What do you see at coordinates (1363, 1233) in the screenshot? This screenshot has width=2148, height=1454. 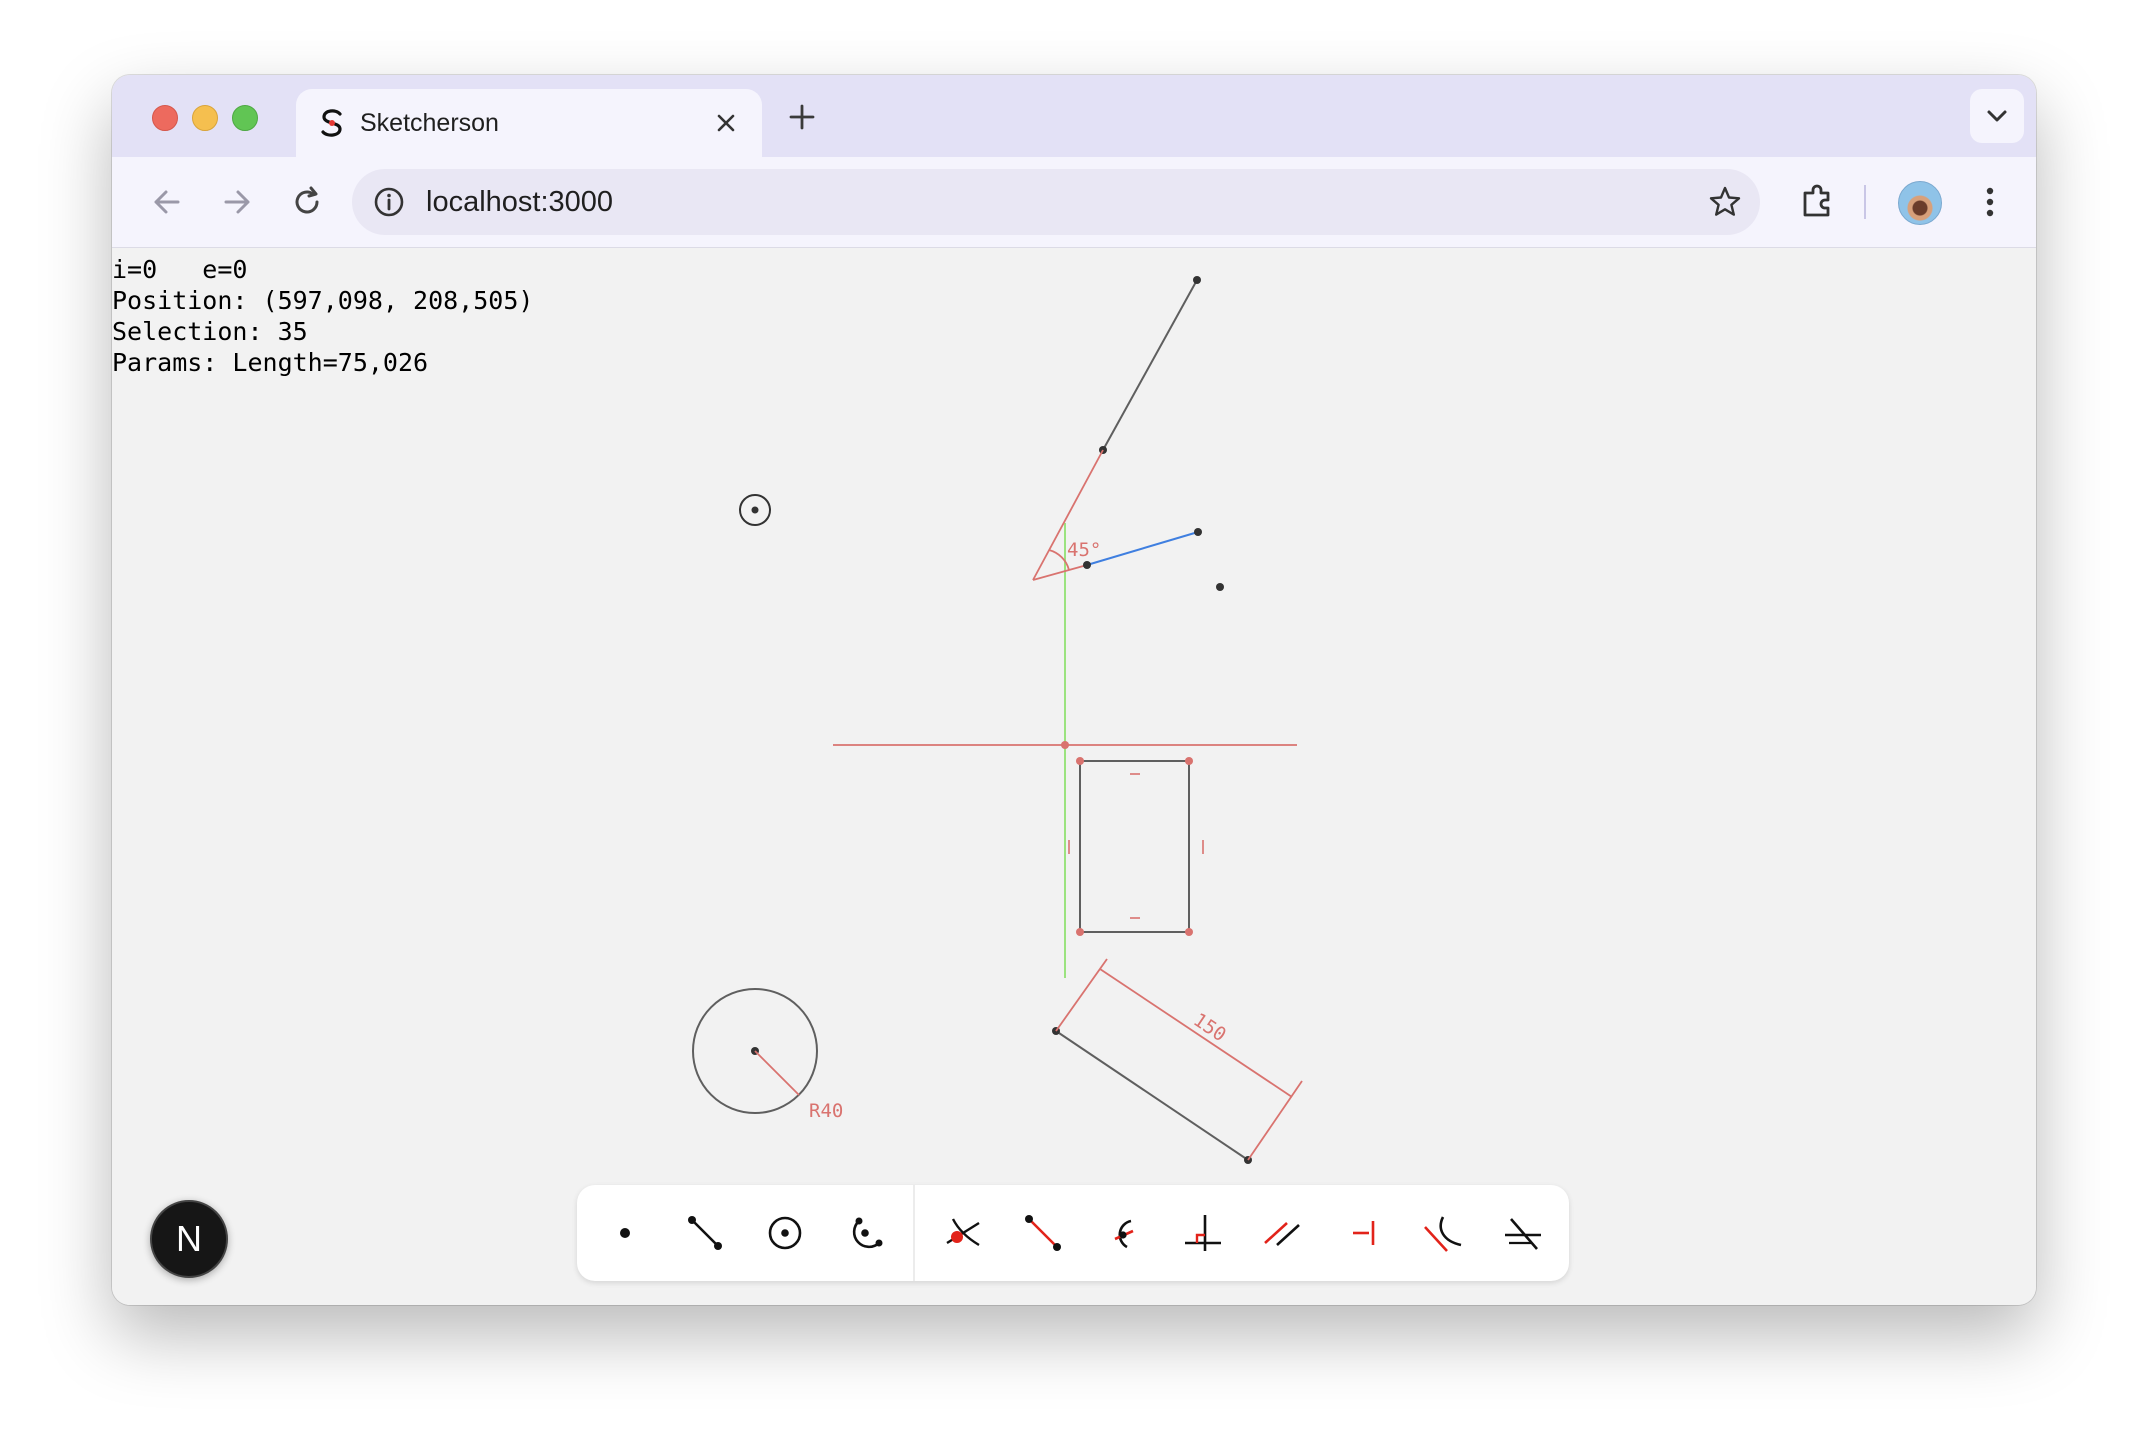 I see `horizontal-distance-icon` at bounding box center [1363, 1233].